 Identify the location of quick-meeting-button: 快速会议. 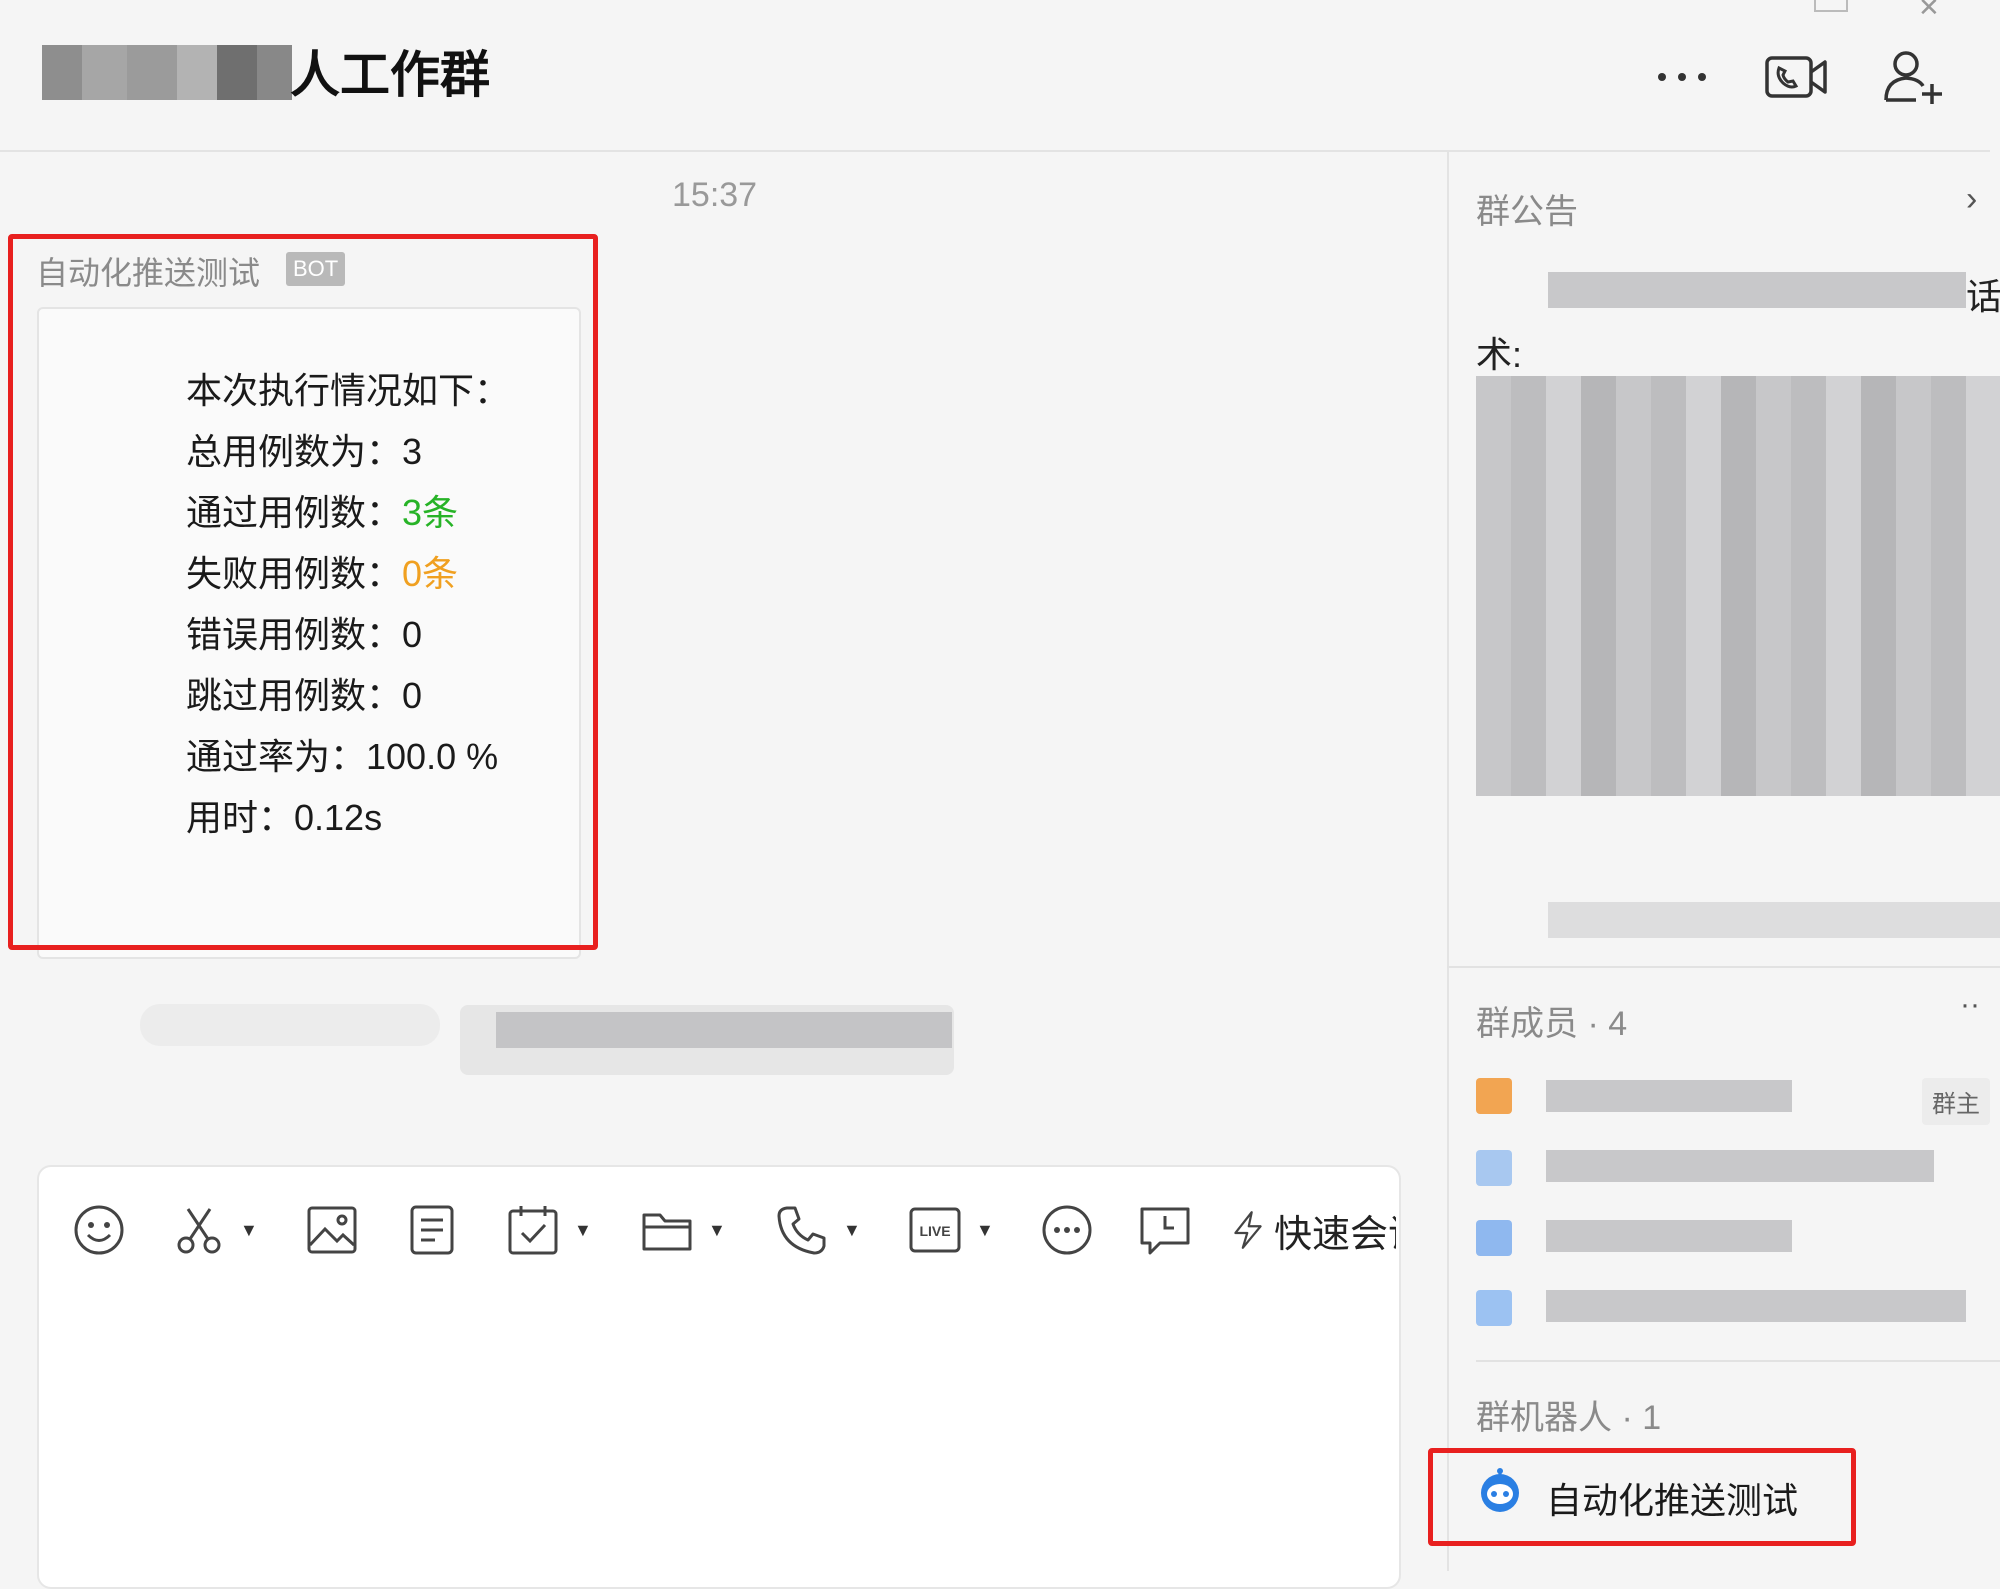
(1312, 1230).